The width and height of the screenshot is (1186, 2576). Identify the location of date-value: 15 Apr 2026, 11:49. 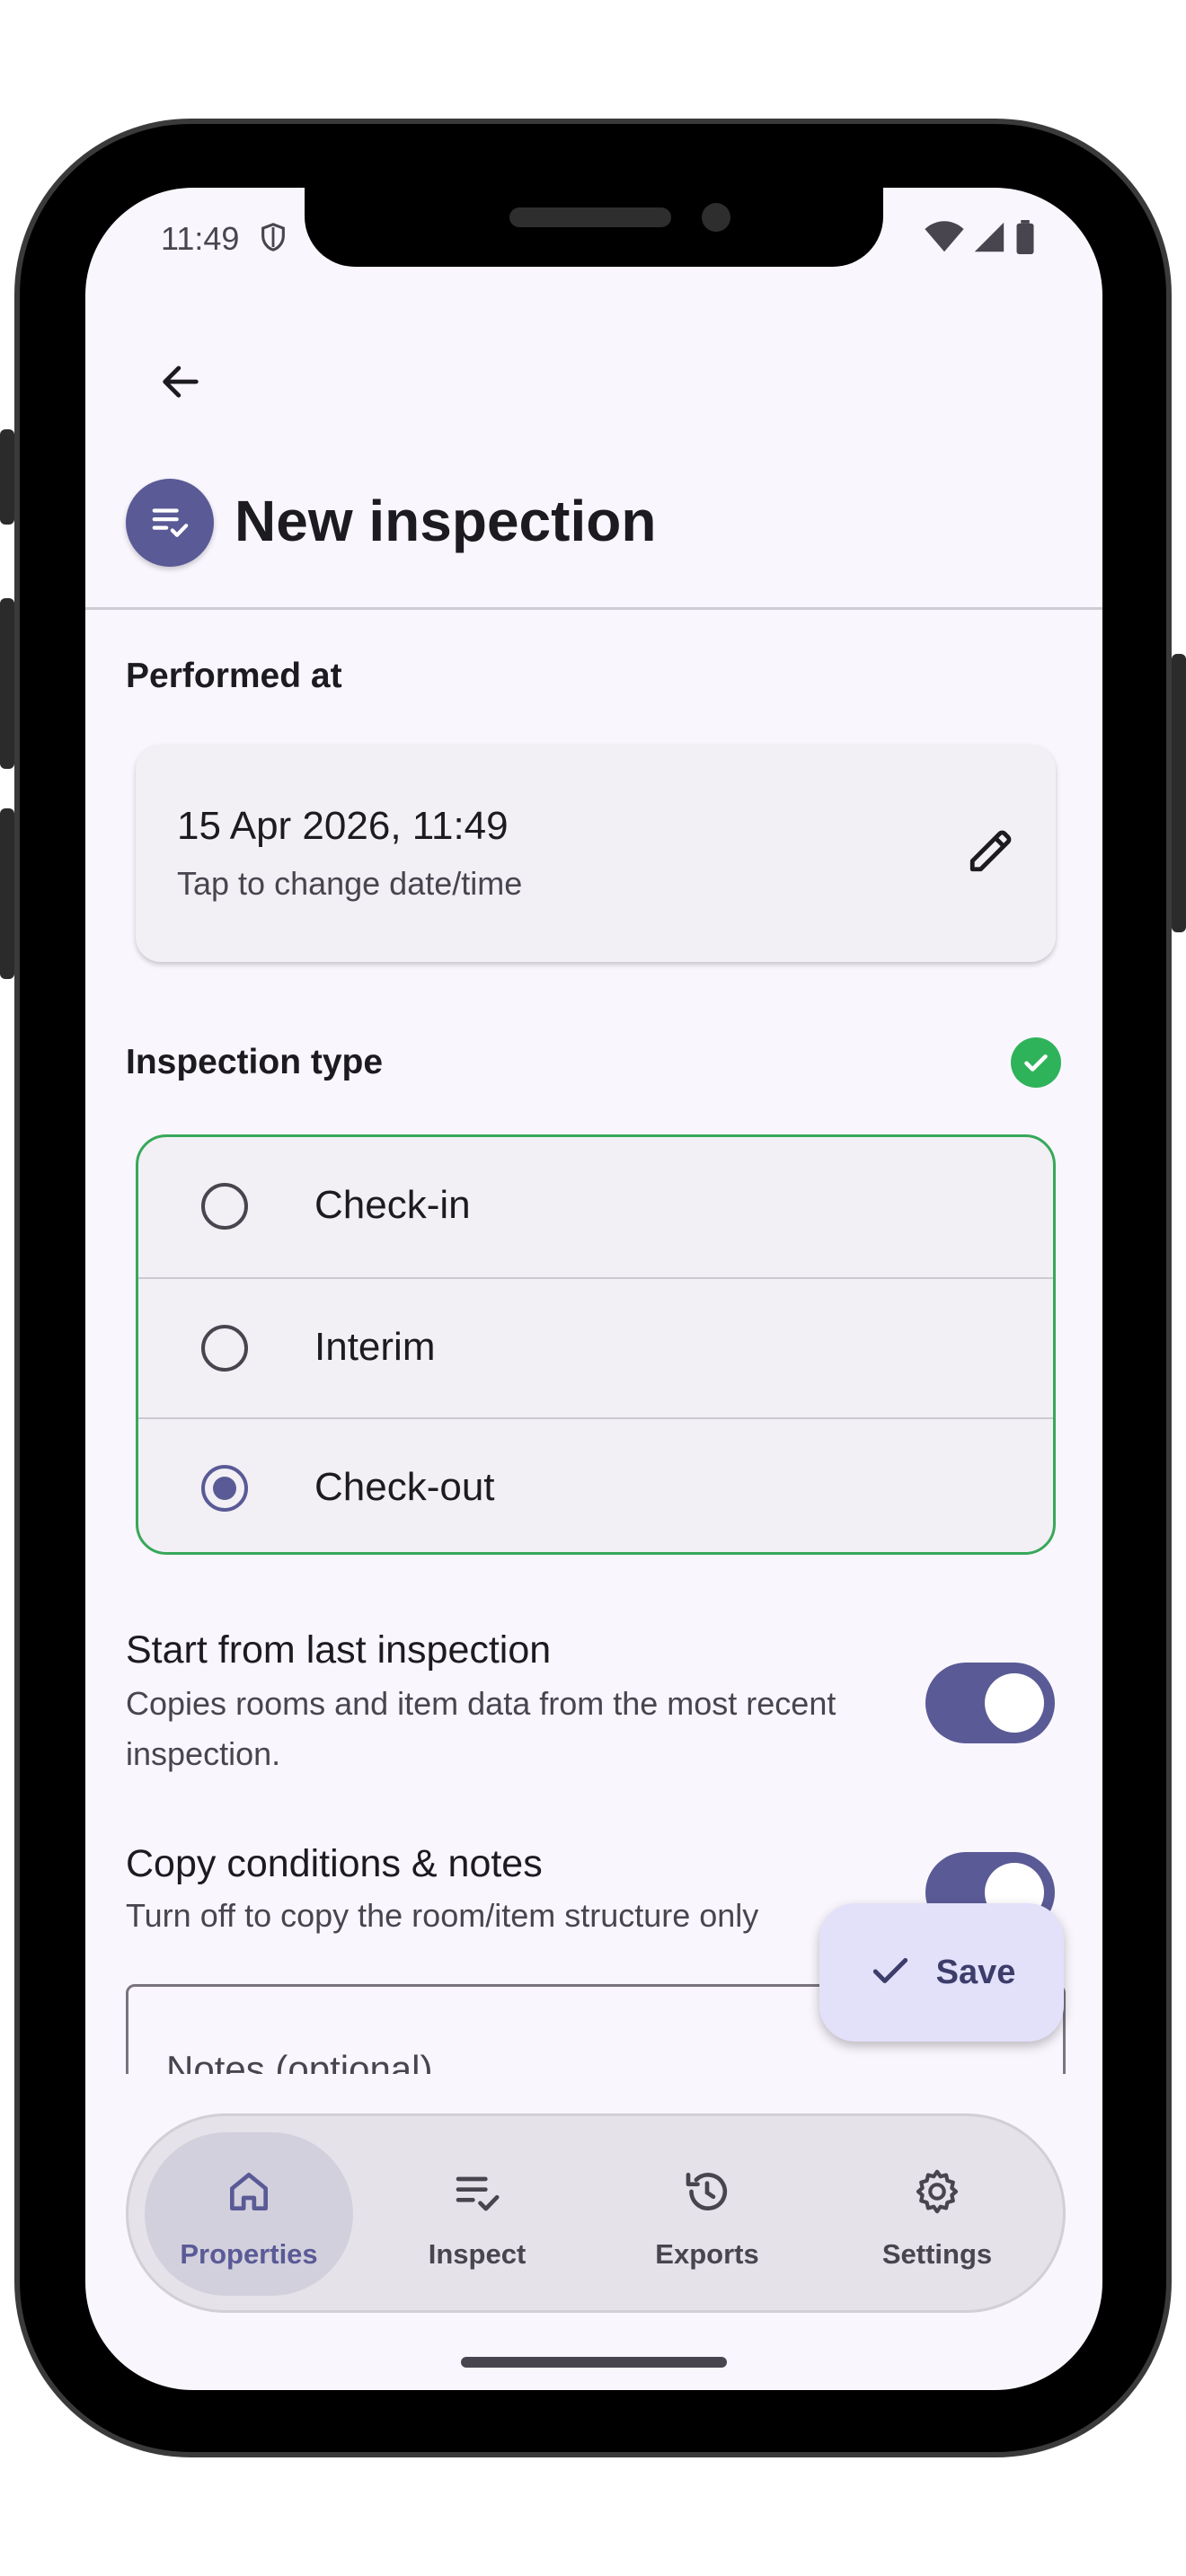
(343, 826).